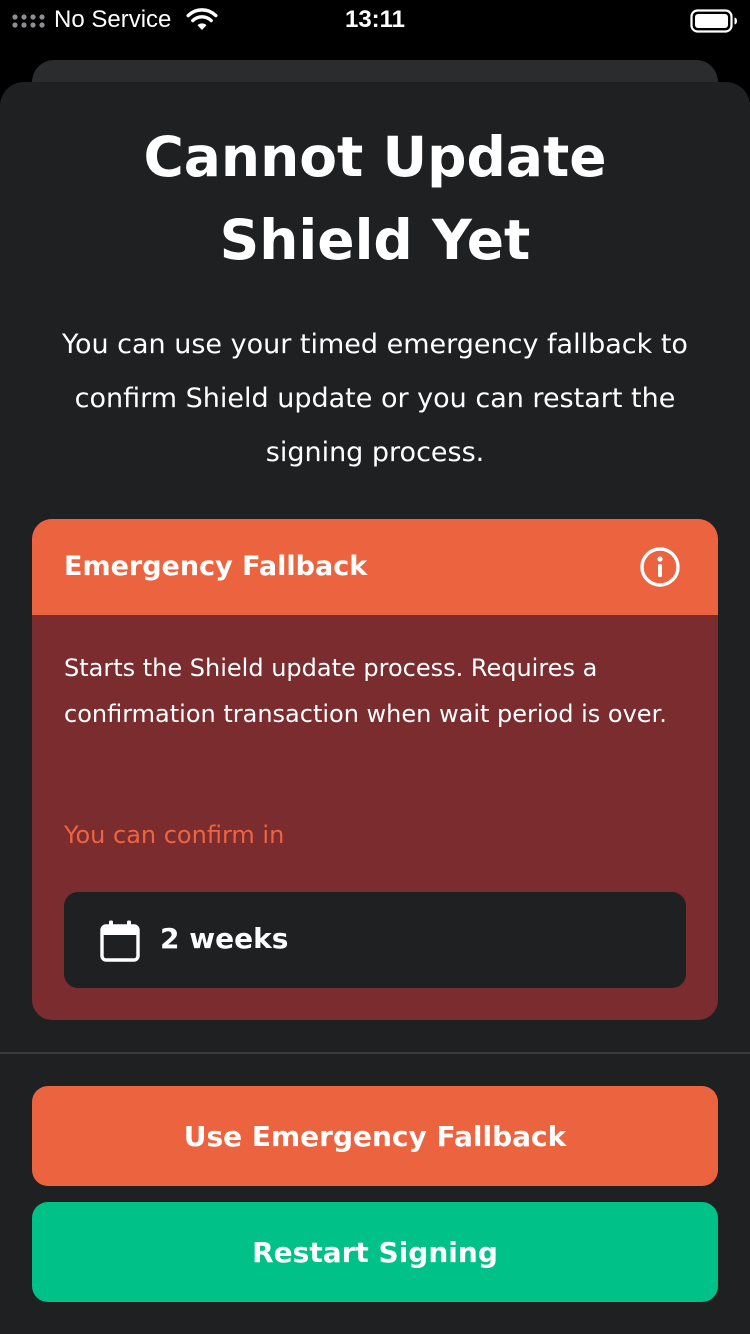  I want to click on emergency-fallback-header: Emergency Fallback, so click(375, 567).